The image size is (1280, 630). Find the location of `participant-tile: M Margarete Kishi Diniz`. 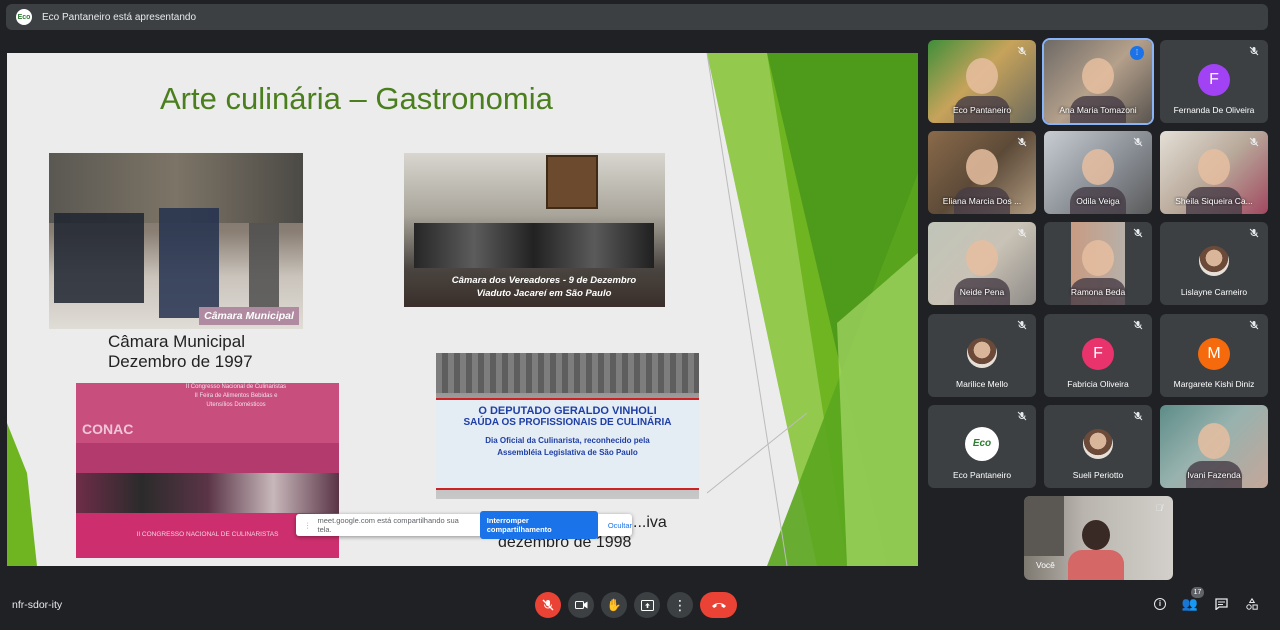

participant-tile: M Margarete Kishi Diniz is located at coordinates (1214, 355).